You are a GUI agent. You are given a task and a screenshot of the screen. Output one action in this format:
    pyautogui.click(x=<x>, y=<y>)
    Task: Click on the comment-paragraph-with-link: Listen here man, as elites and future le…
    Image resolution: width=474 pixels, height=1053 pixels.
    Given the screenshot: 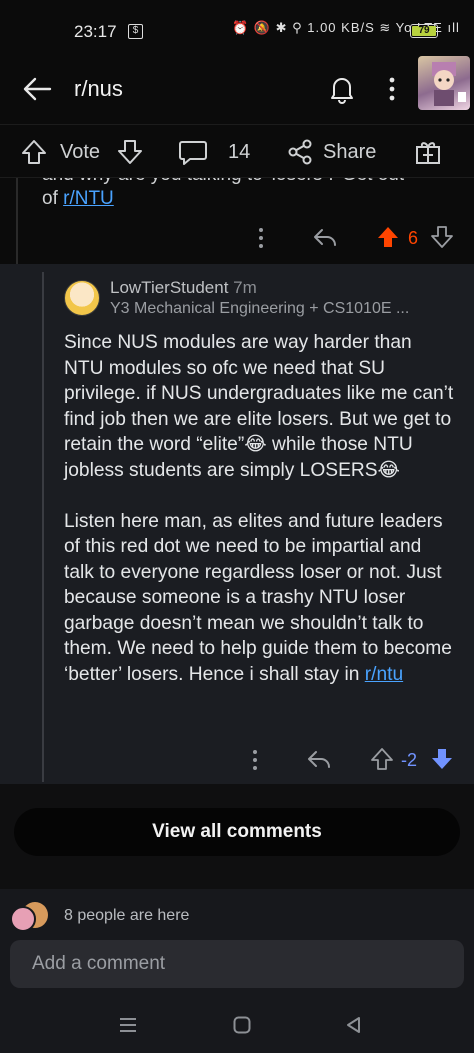 What is the action you would take?
    pyautogui.click(x=259, y=598)
    